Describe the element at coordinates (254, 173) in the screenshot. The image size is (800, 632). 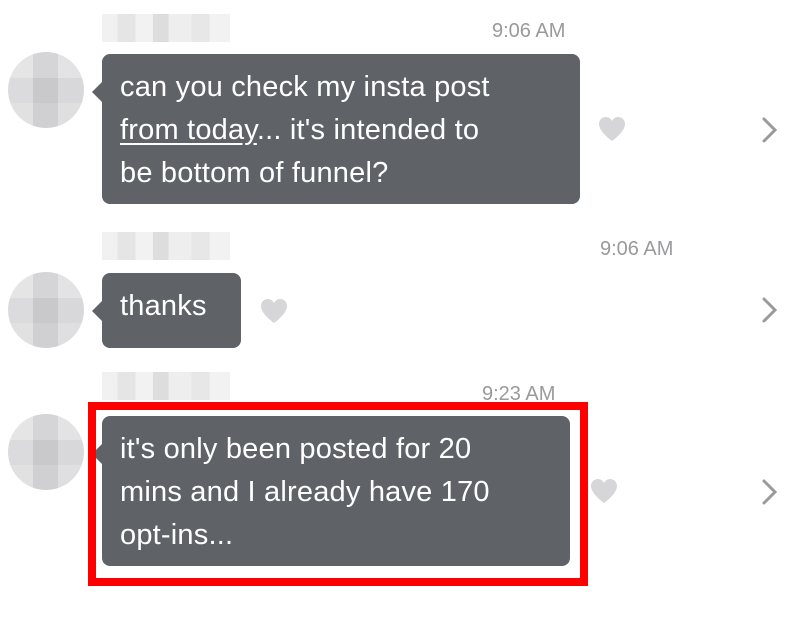
I see `message-line: be bottom of funnel?` at that location.